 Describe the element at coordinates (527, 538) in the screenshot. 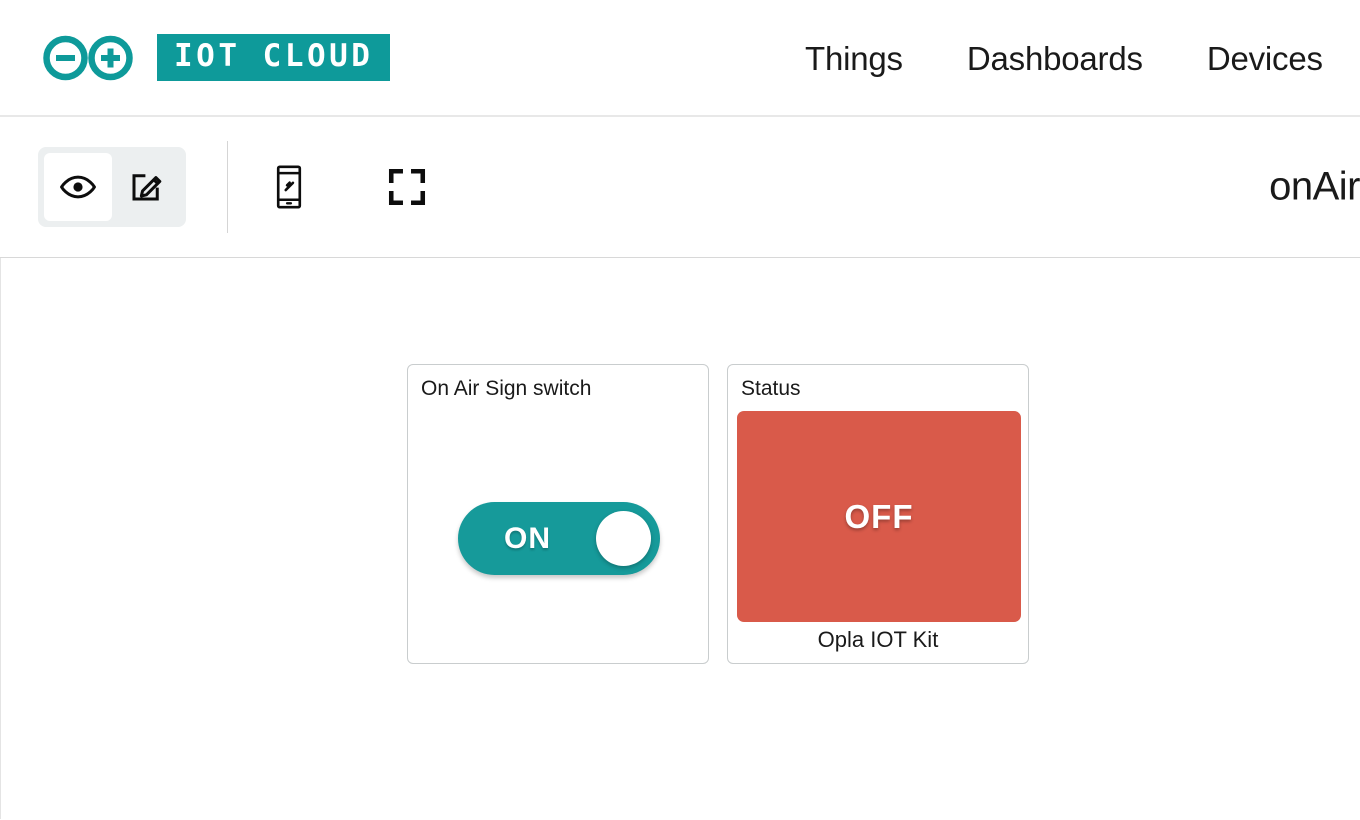

I see `switch-state-label: ON` at that location.